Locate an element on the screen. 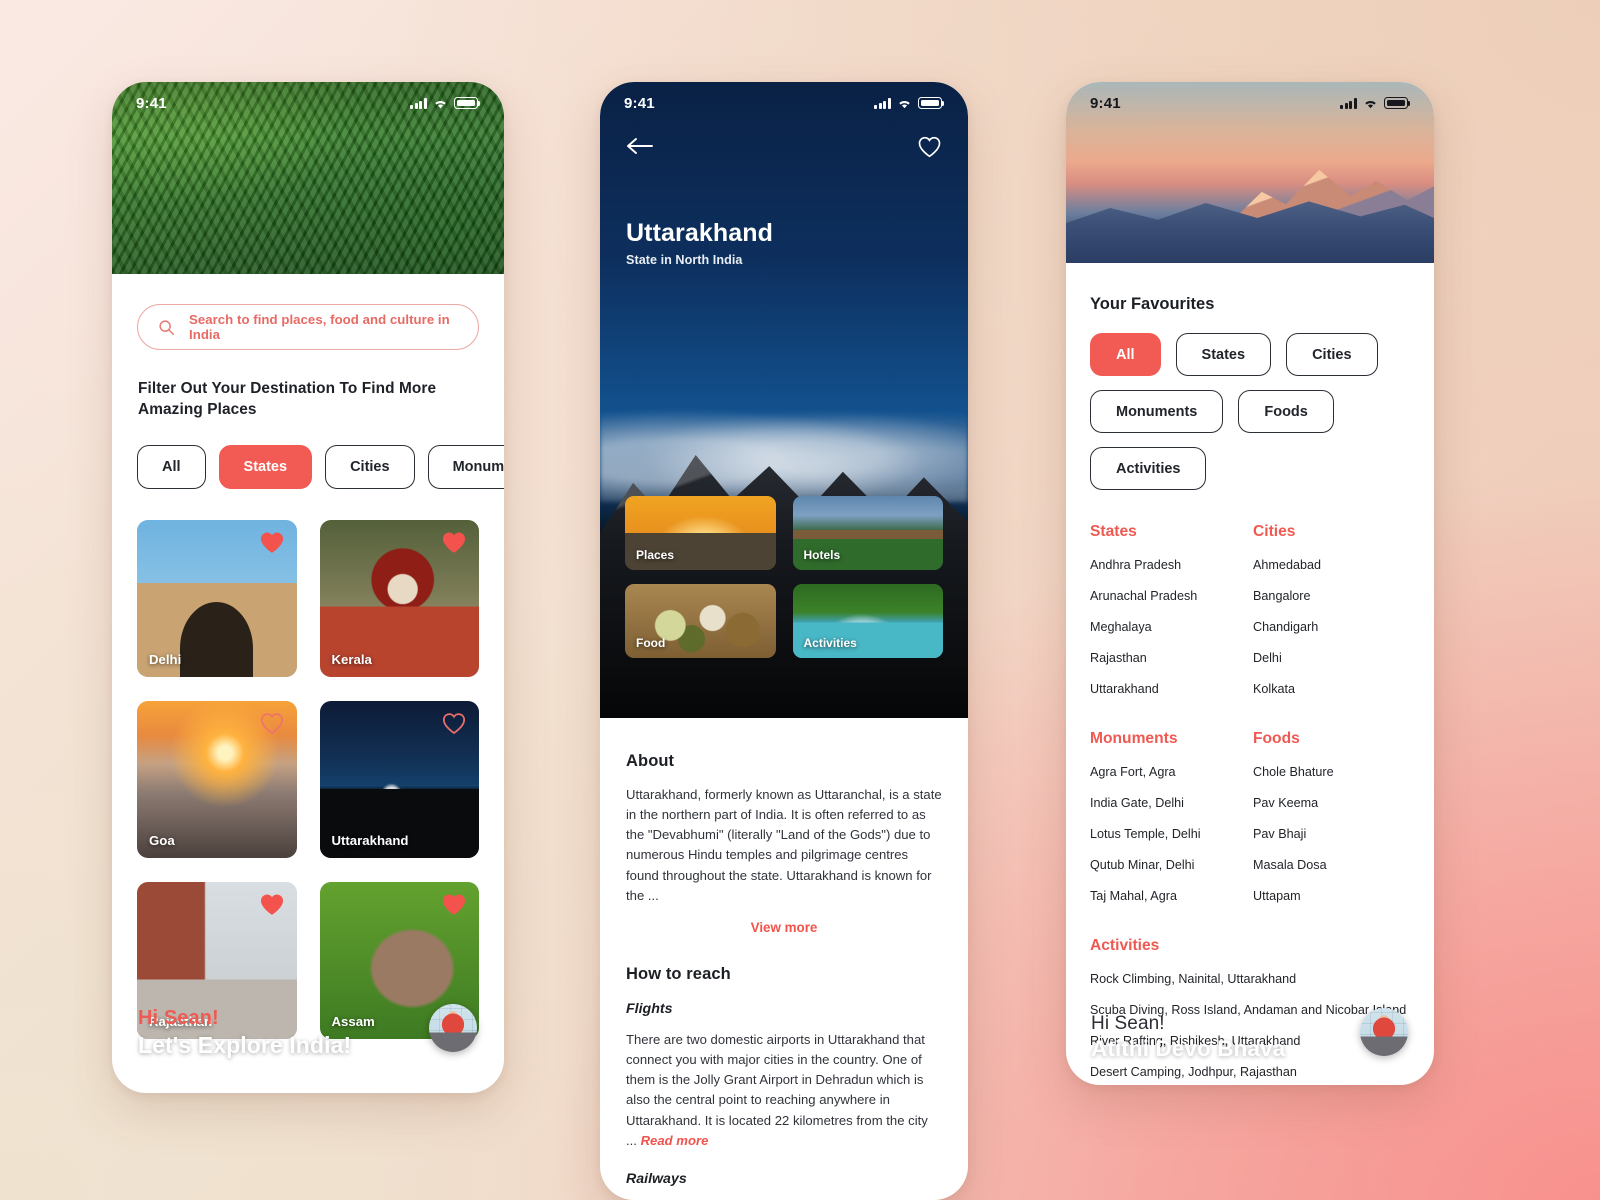 The width and height of the screenshot is (1600, 1200). list-item: Qutub Minar, Delhi is located at coordinates (1168, 865).